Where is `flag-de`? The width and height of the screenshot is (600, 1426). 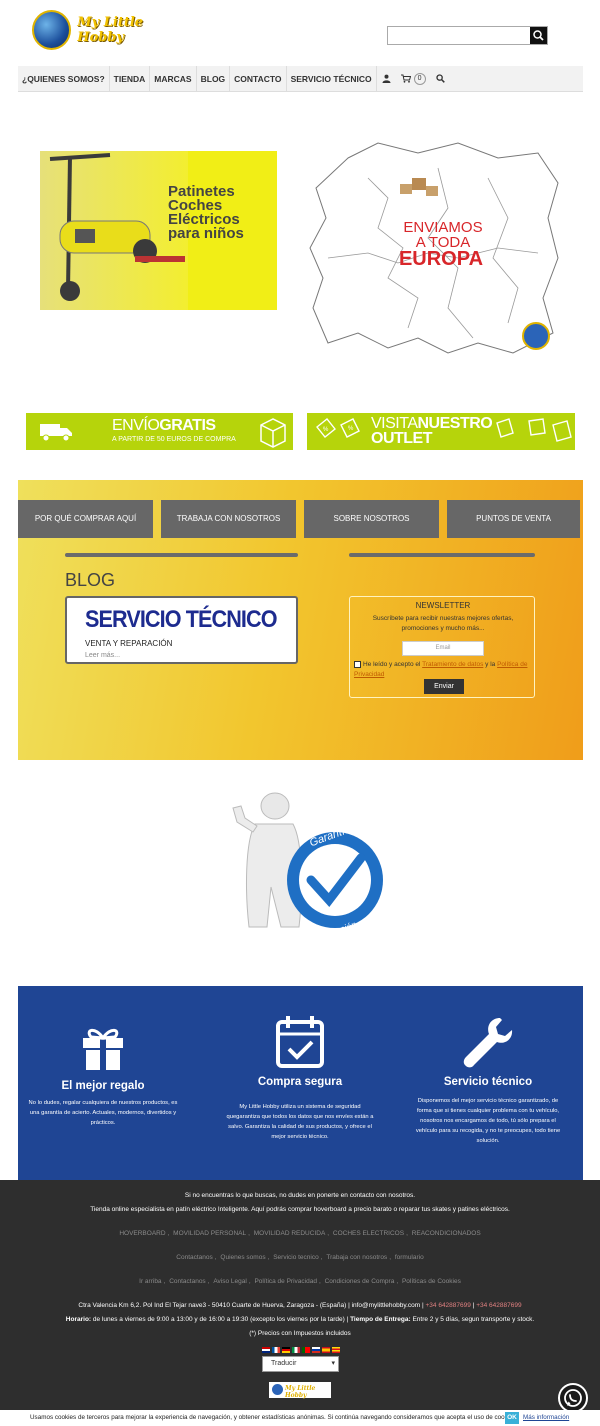 flag-de is located at coordinates (286, 1350).